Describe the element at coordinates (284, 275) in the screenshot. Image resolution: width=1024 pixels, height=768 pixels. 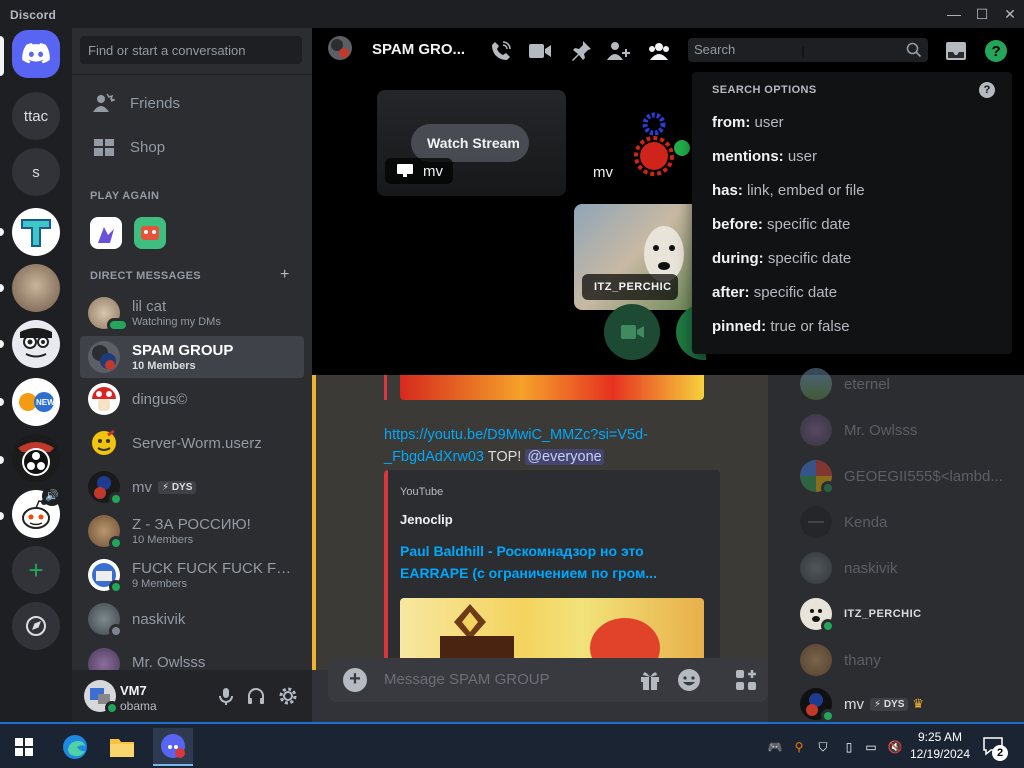
I see `create-dm-button: +` at that location.